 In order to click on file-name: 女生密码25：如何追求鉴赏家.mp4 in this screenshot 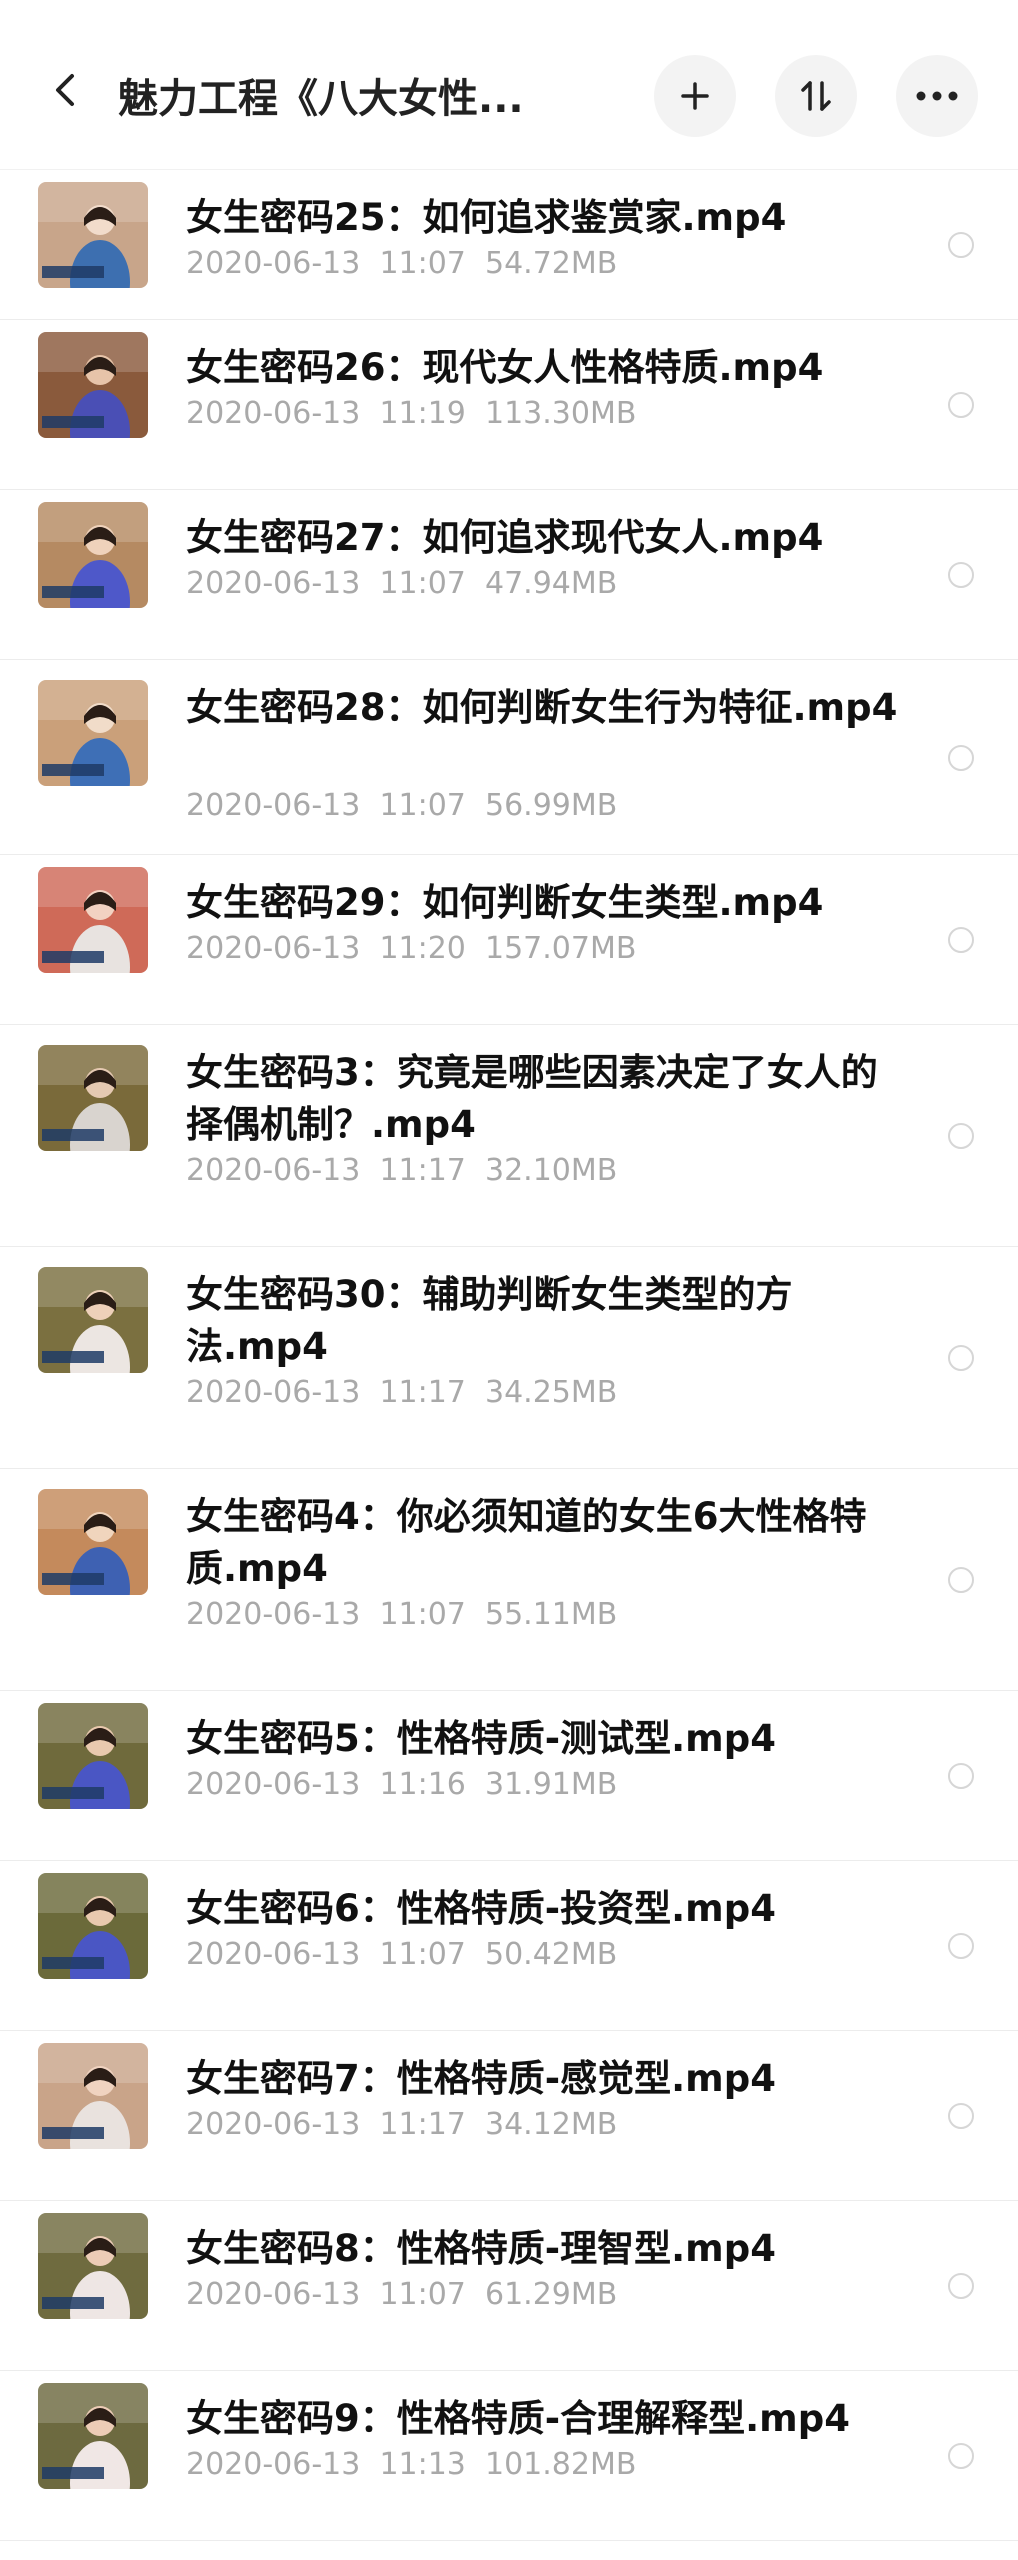, I will do `click(486, 217)`.